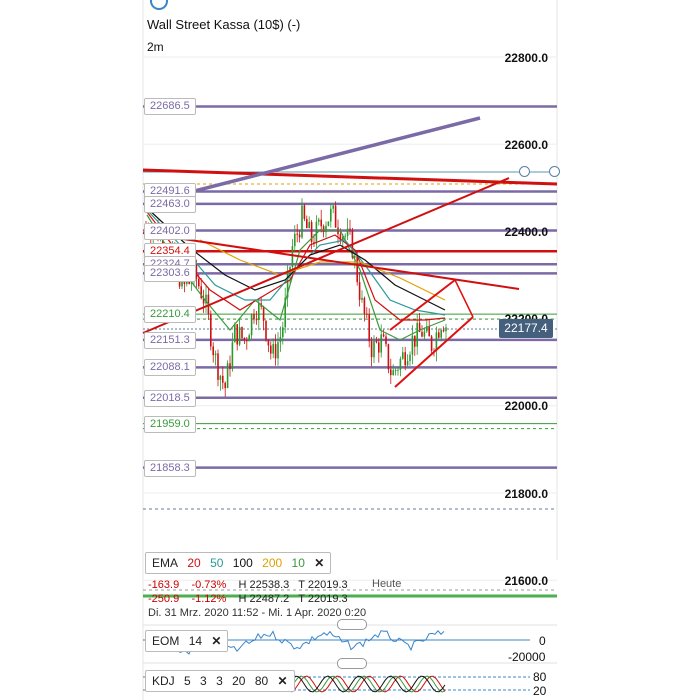  I want to click on kdj-legend: KDJ 5 3 3 20 80 ✕, so click(220, 681).